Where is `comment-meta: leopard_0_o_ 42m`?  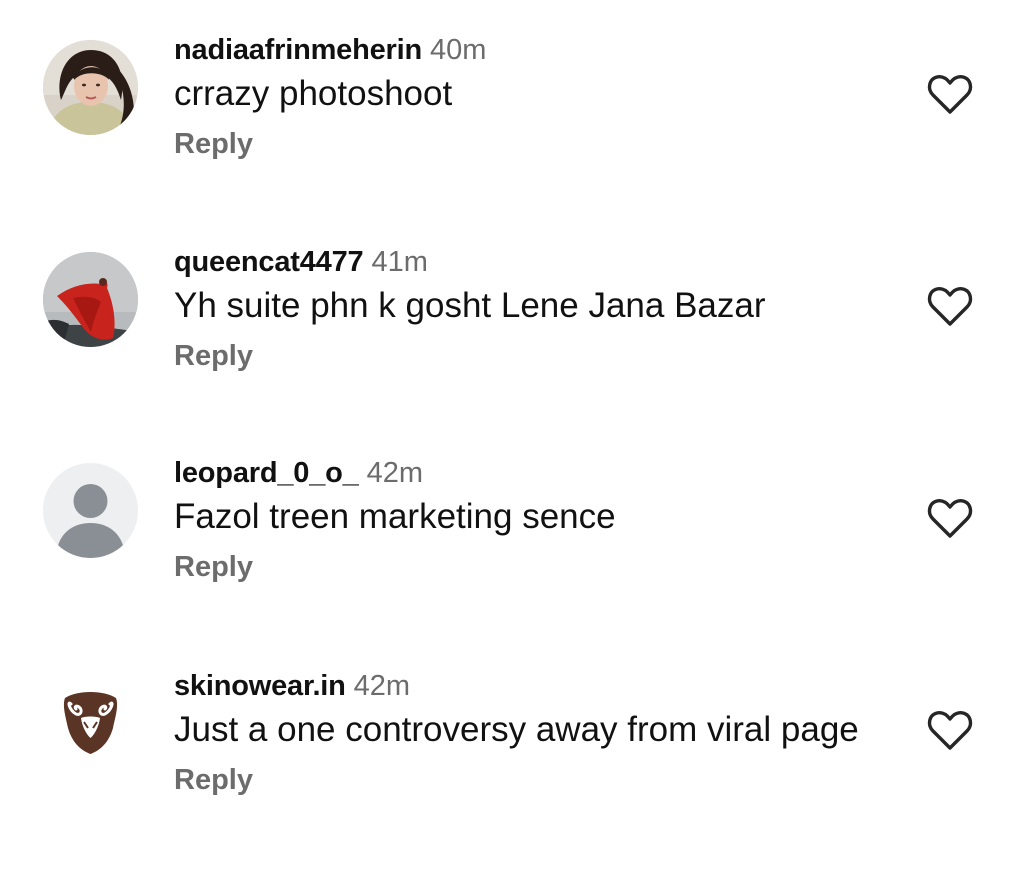 comment-meta: leopard_0_o_ 42m is located at coordinates (524, 473).